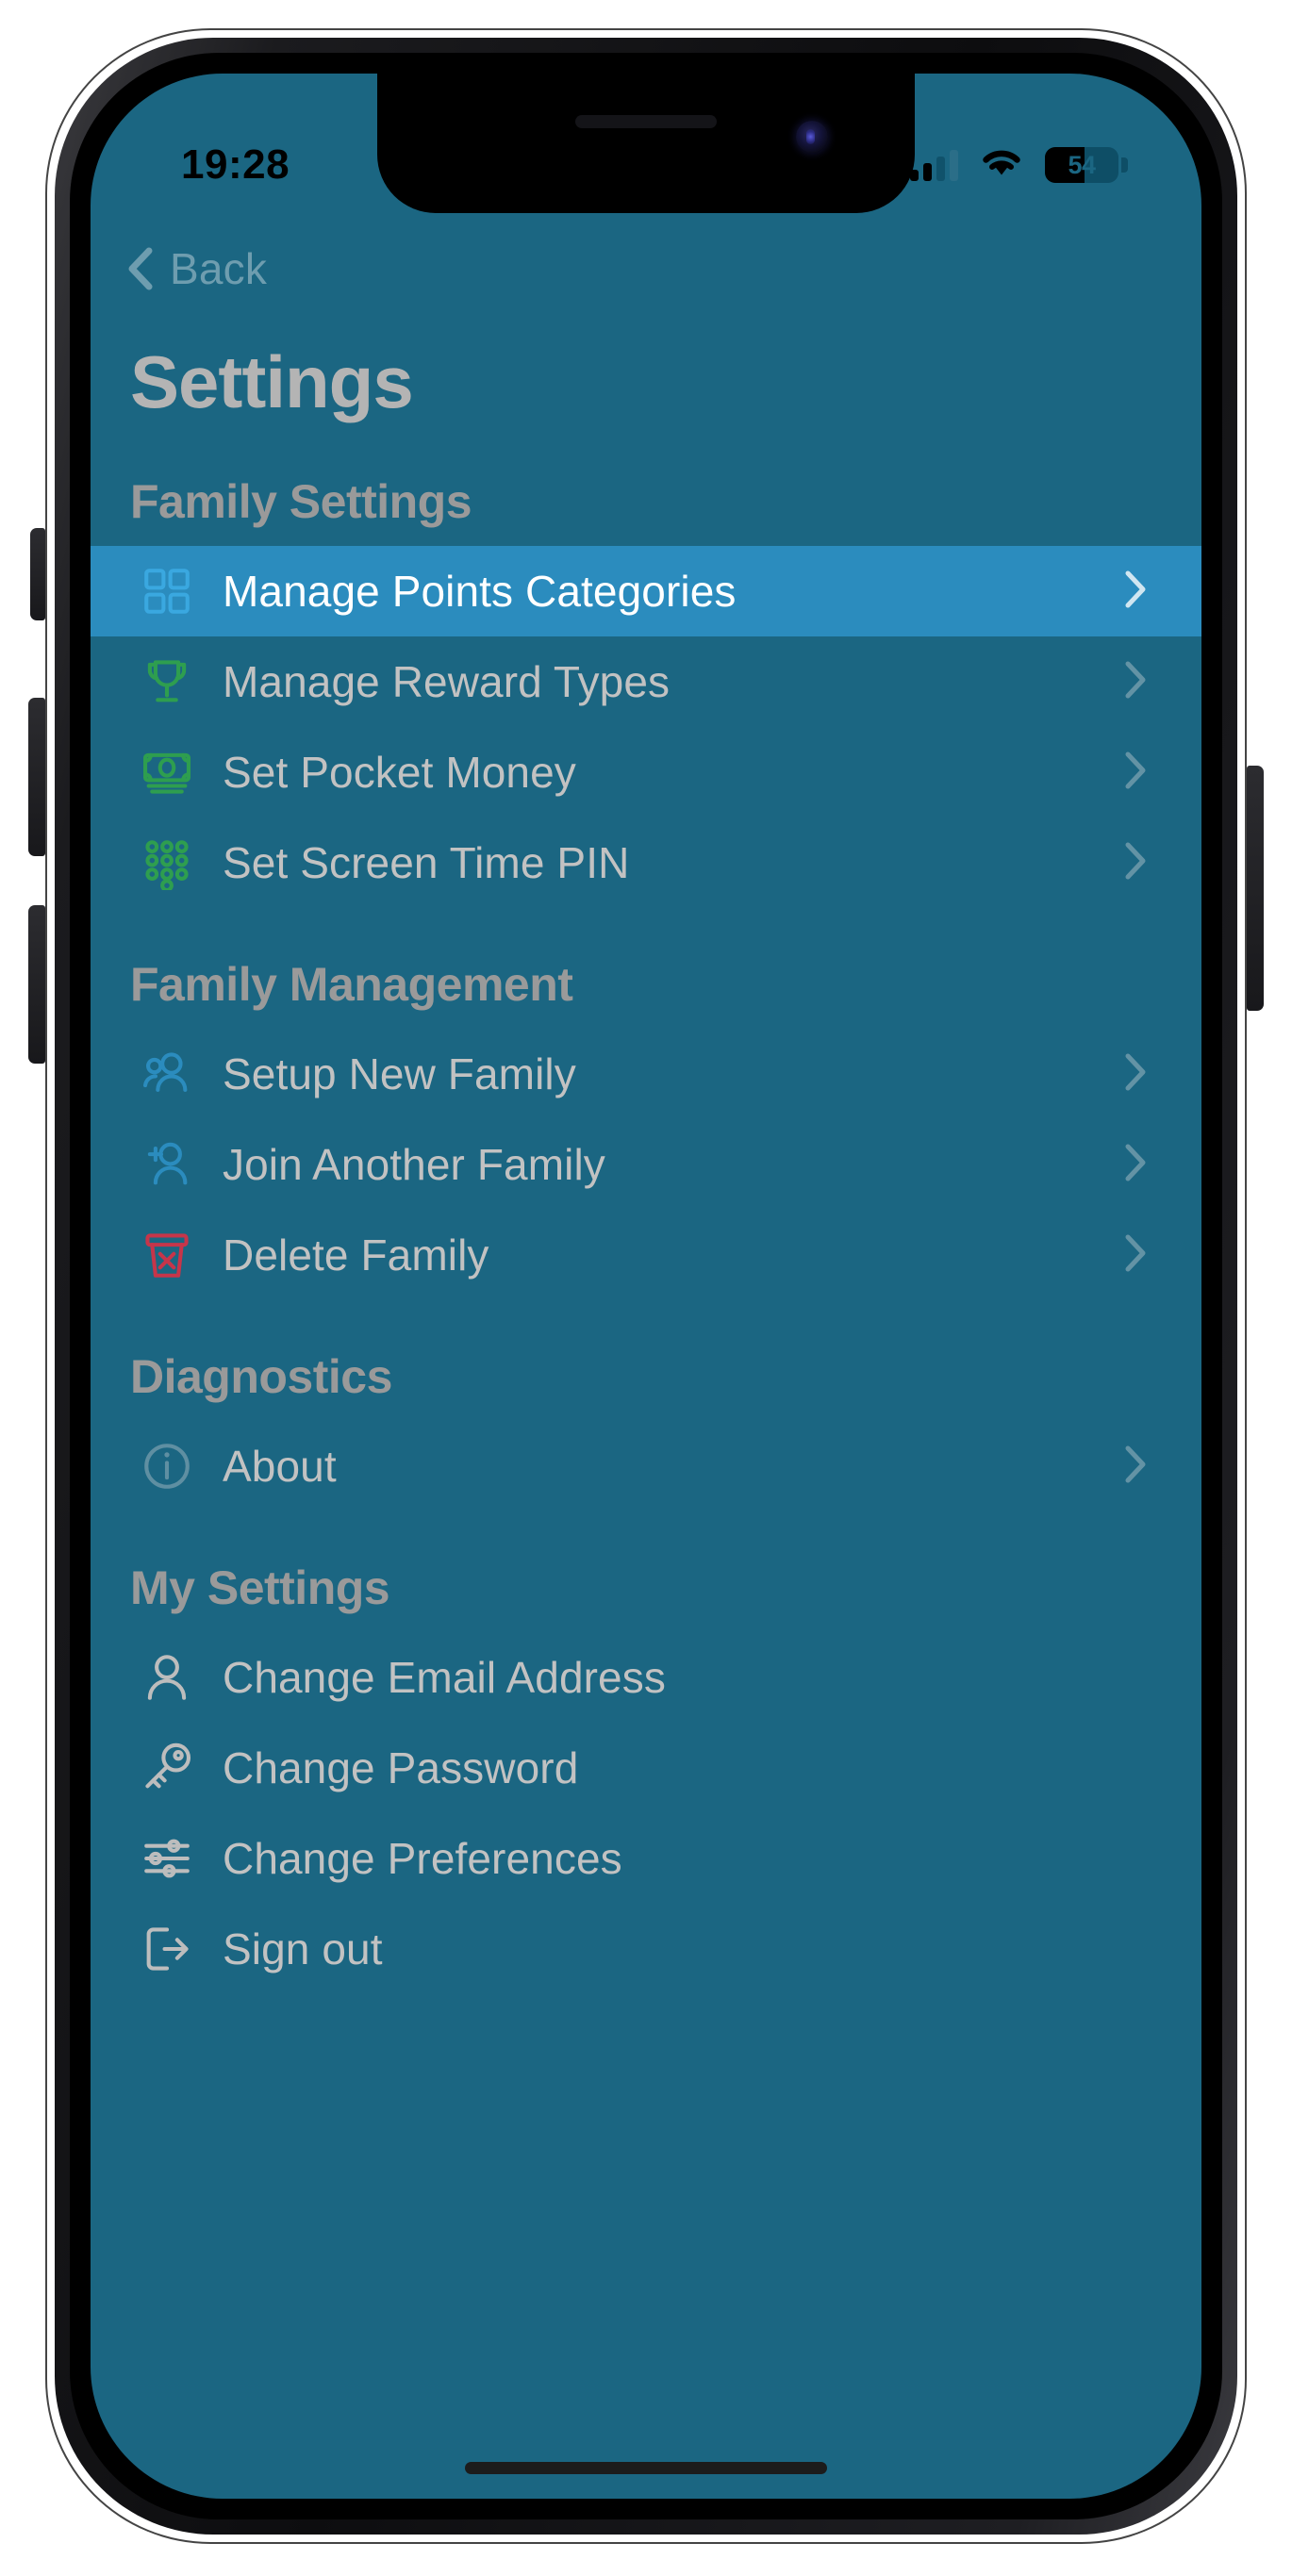 Image resolution: width=1292 pixels, height=2576 pixels. I want to click on settings-row-set-pocket-money: Set Pocket Money, so click(646, 772).